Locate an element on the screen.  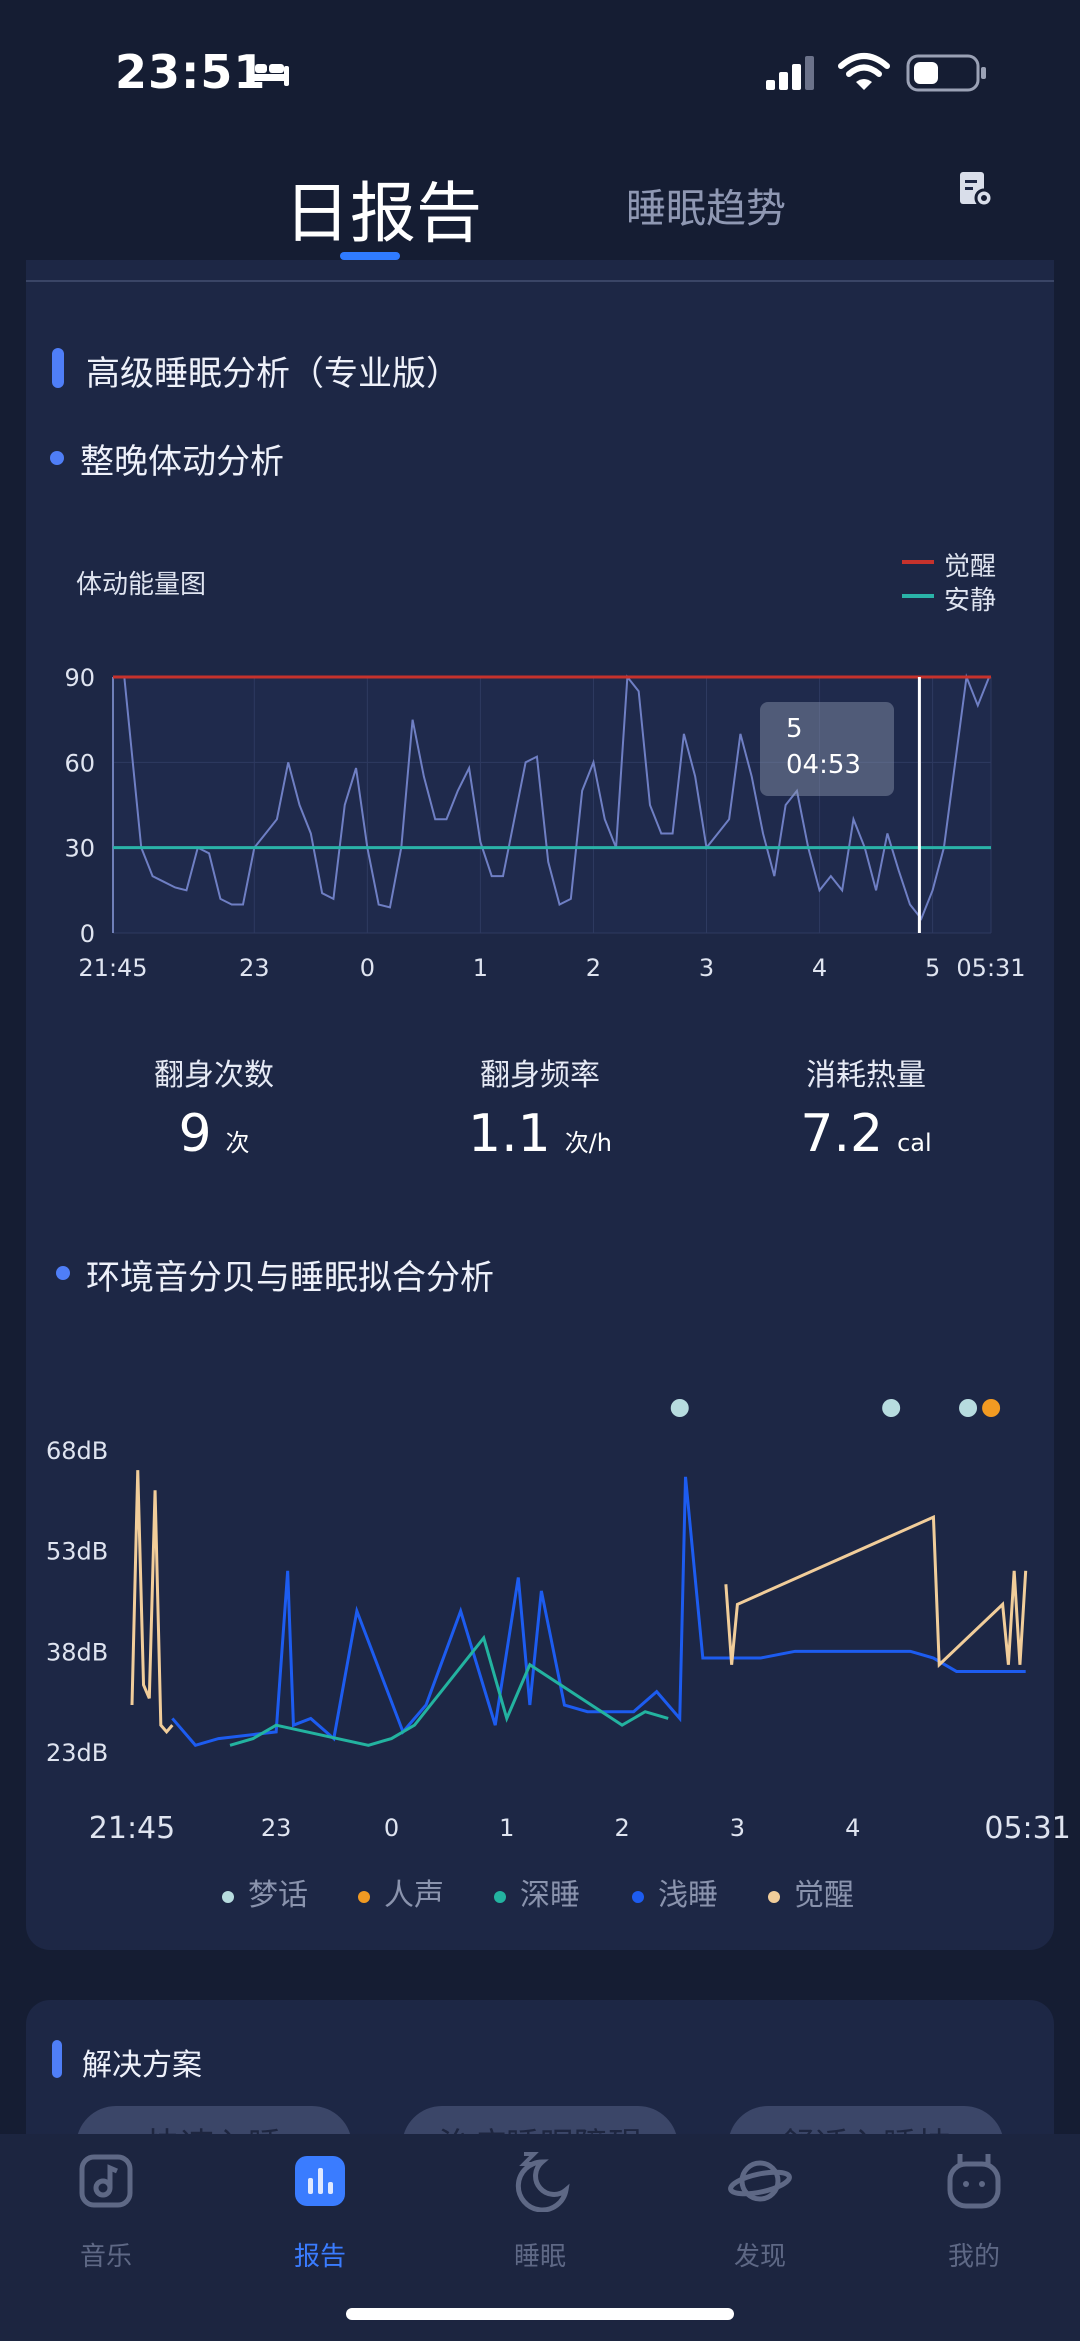
stat-value-frequency: 1.1 次/h is located at coordinates (540, 1134).